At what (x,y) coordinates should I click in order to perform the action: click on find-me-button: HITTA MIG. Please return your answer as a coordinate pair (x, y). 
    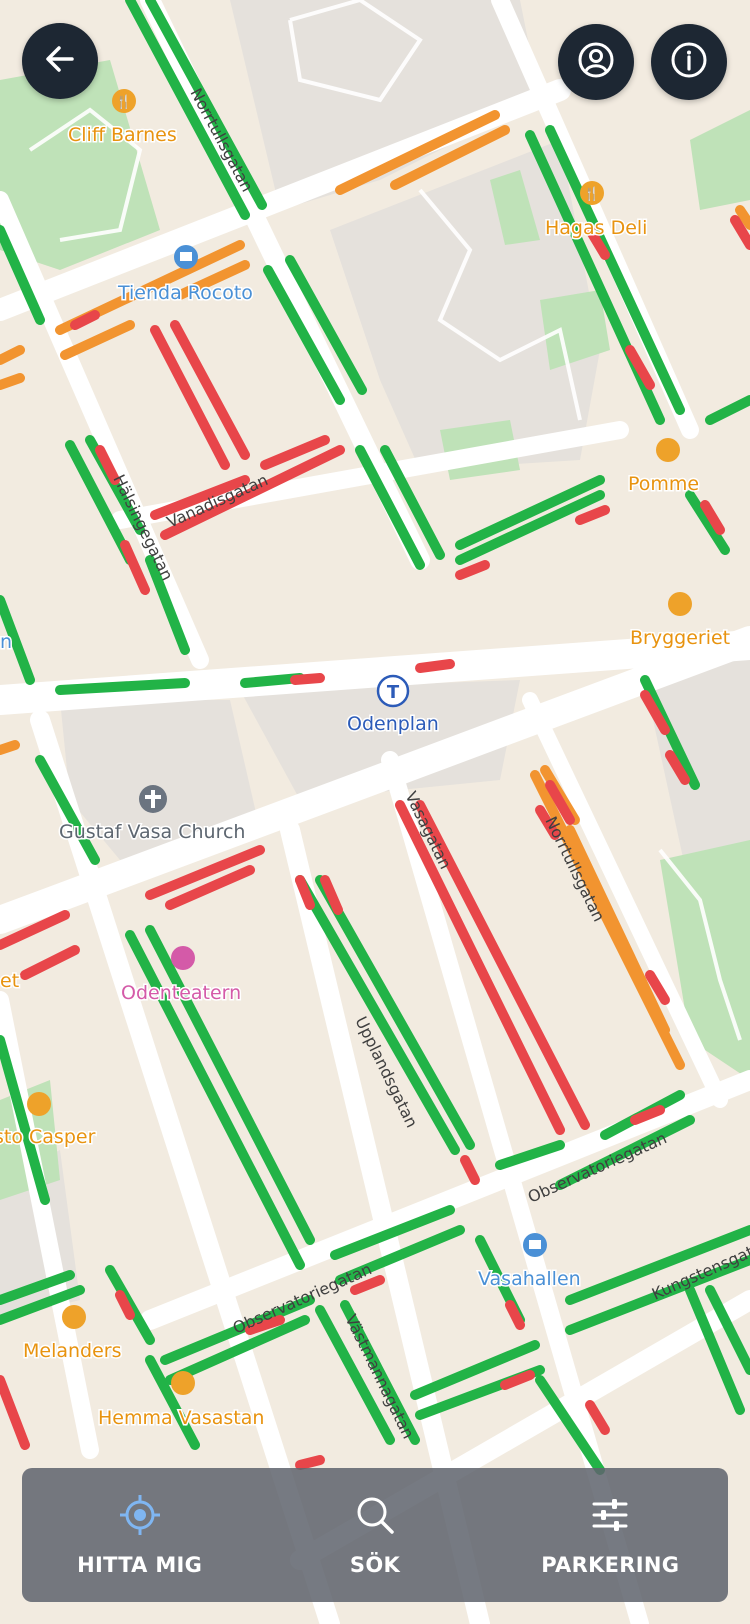
    Looking at the image, I should click on (140, 1535).